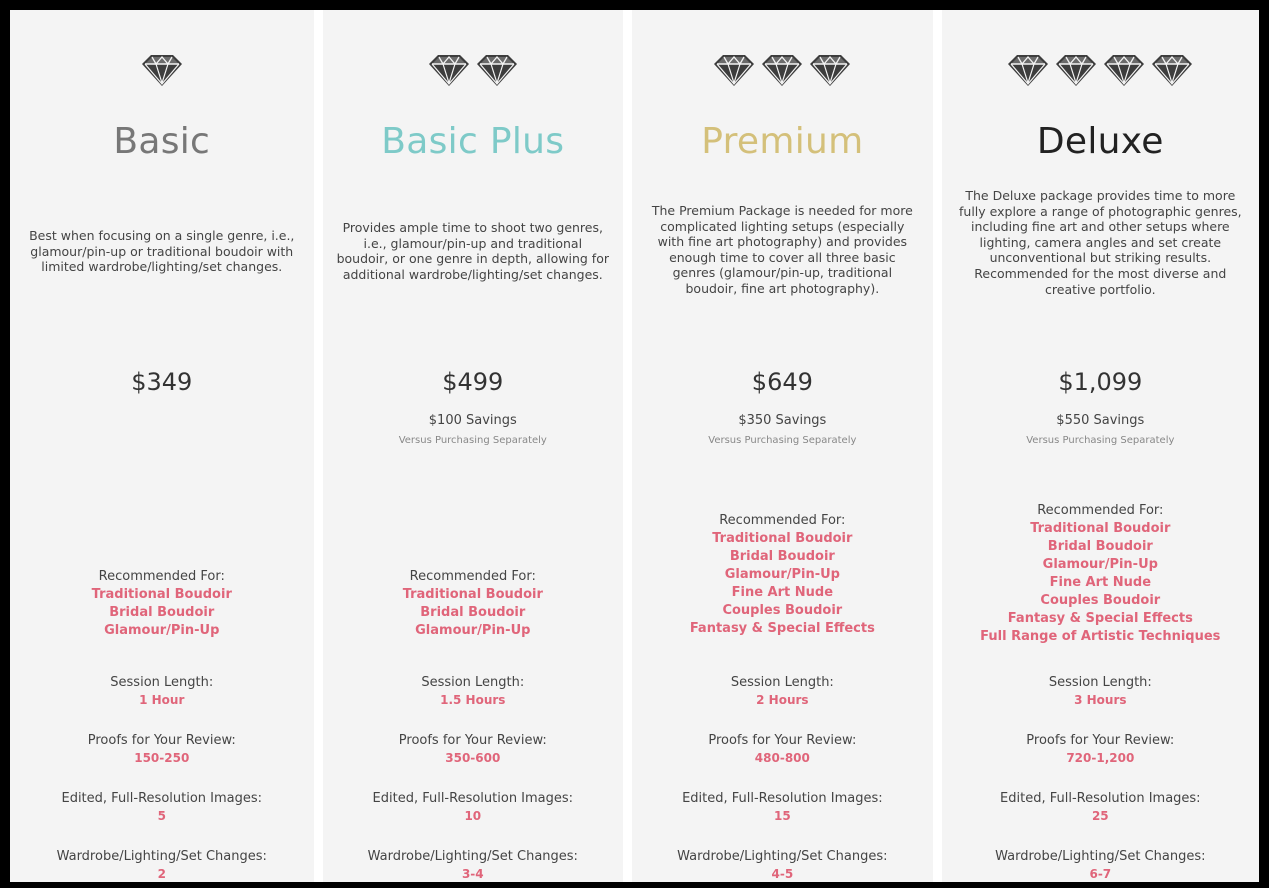  I want to click on proofs-value: 350-600, so click(473, 758).